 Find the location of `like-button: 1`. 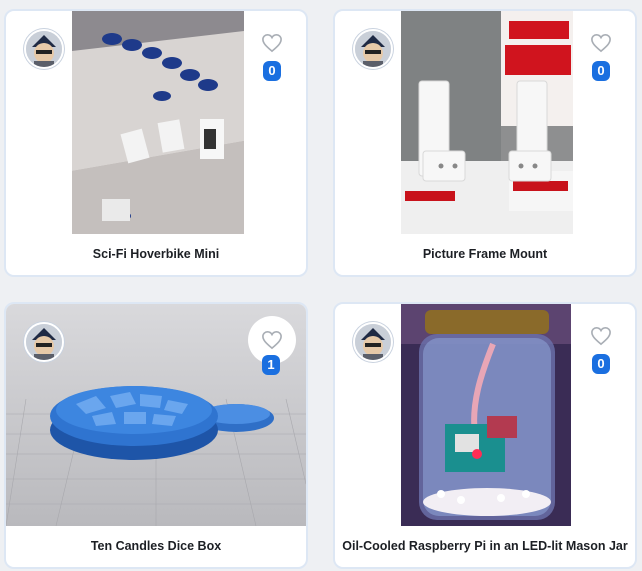

like-button: 1 is located at coordinates (272, 345).